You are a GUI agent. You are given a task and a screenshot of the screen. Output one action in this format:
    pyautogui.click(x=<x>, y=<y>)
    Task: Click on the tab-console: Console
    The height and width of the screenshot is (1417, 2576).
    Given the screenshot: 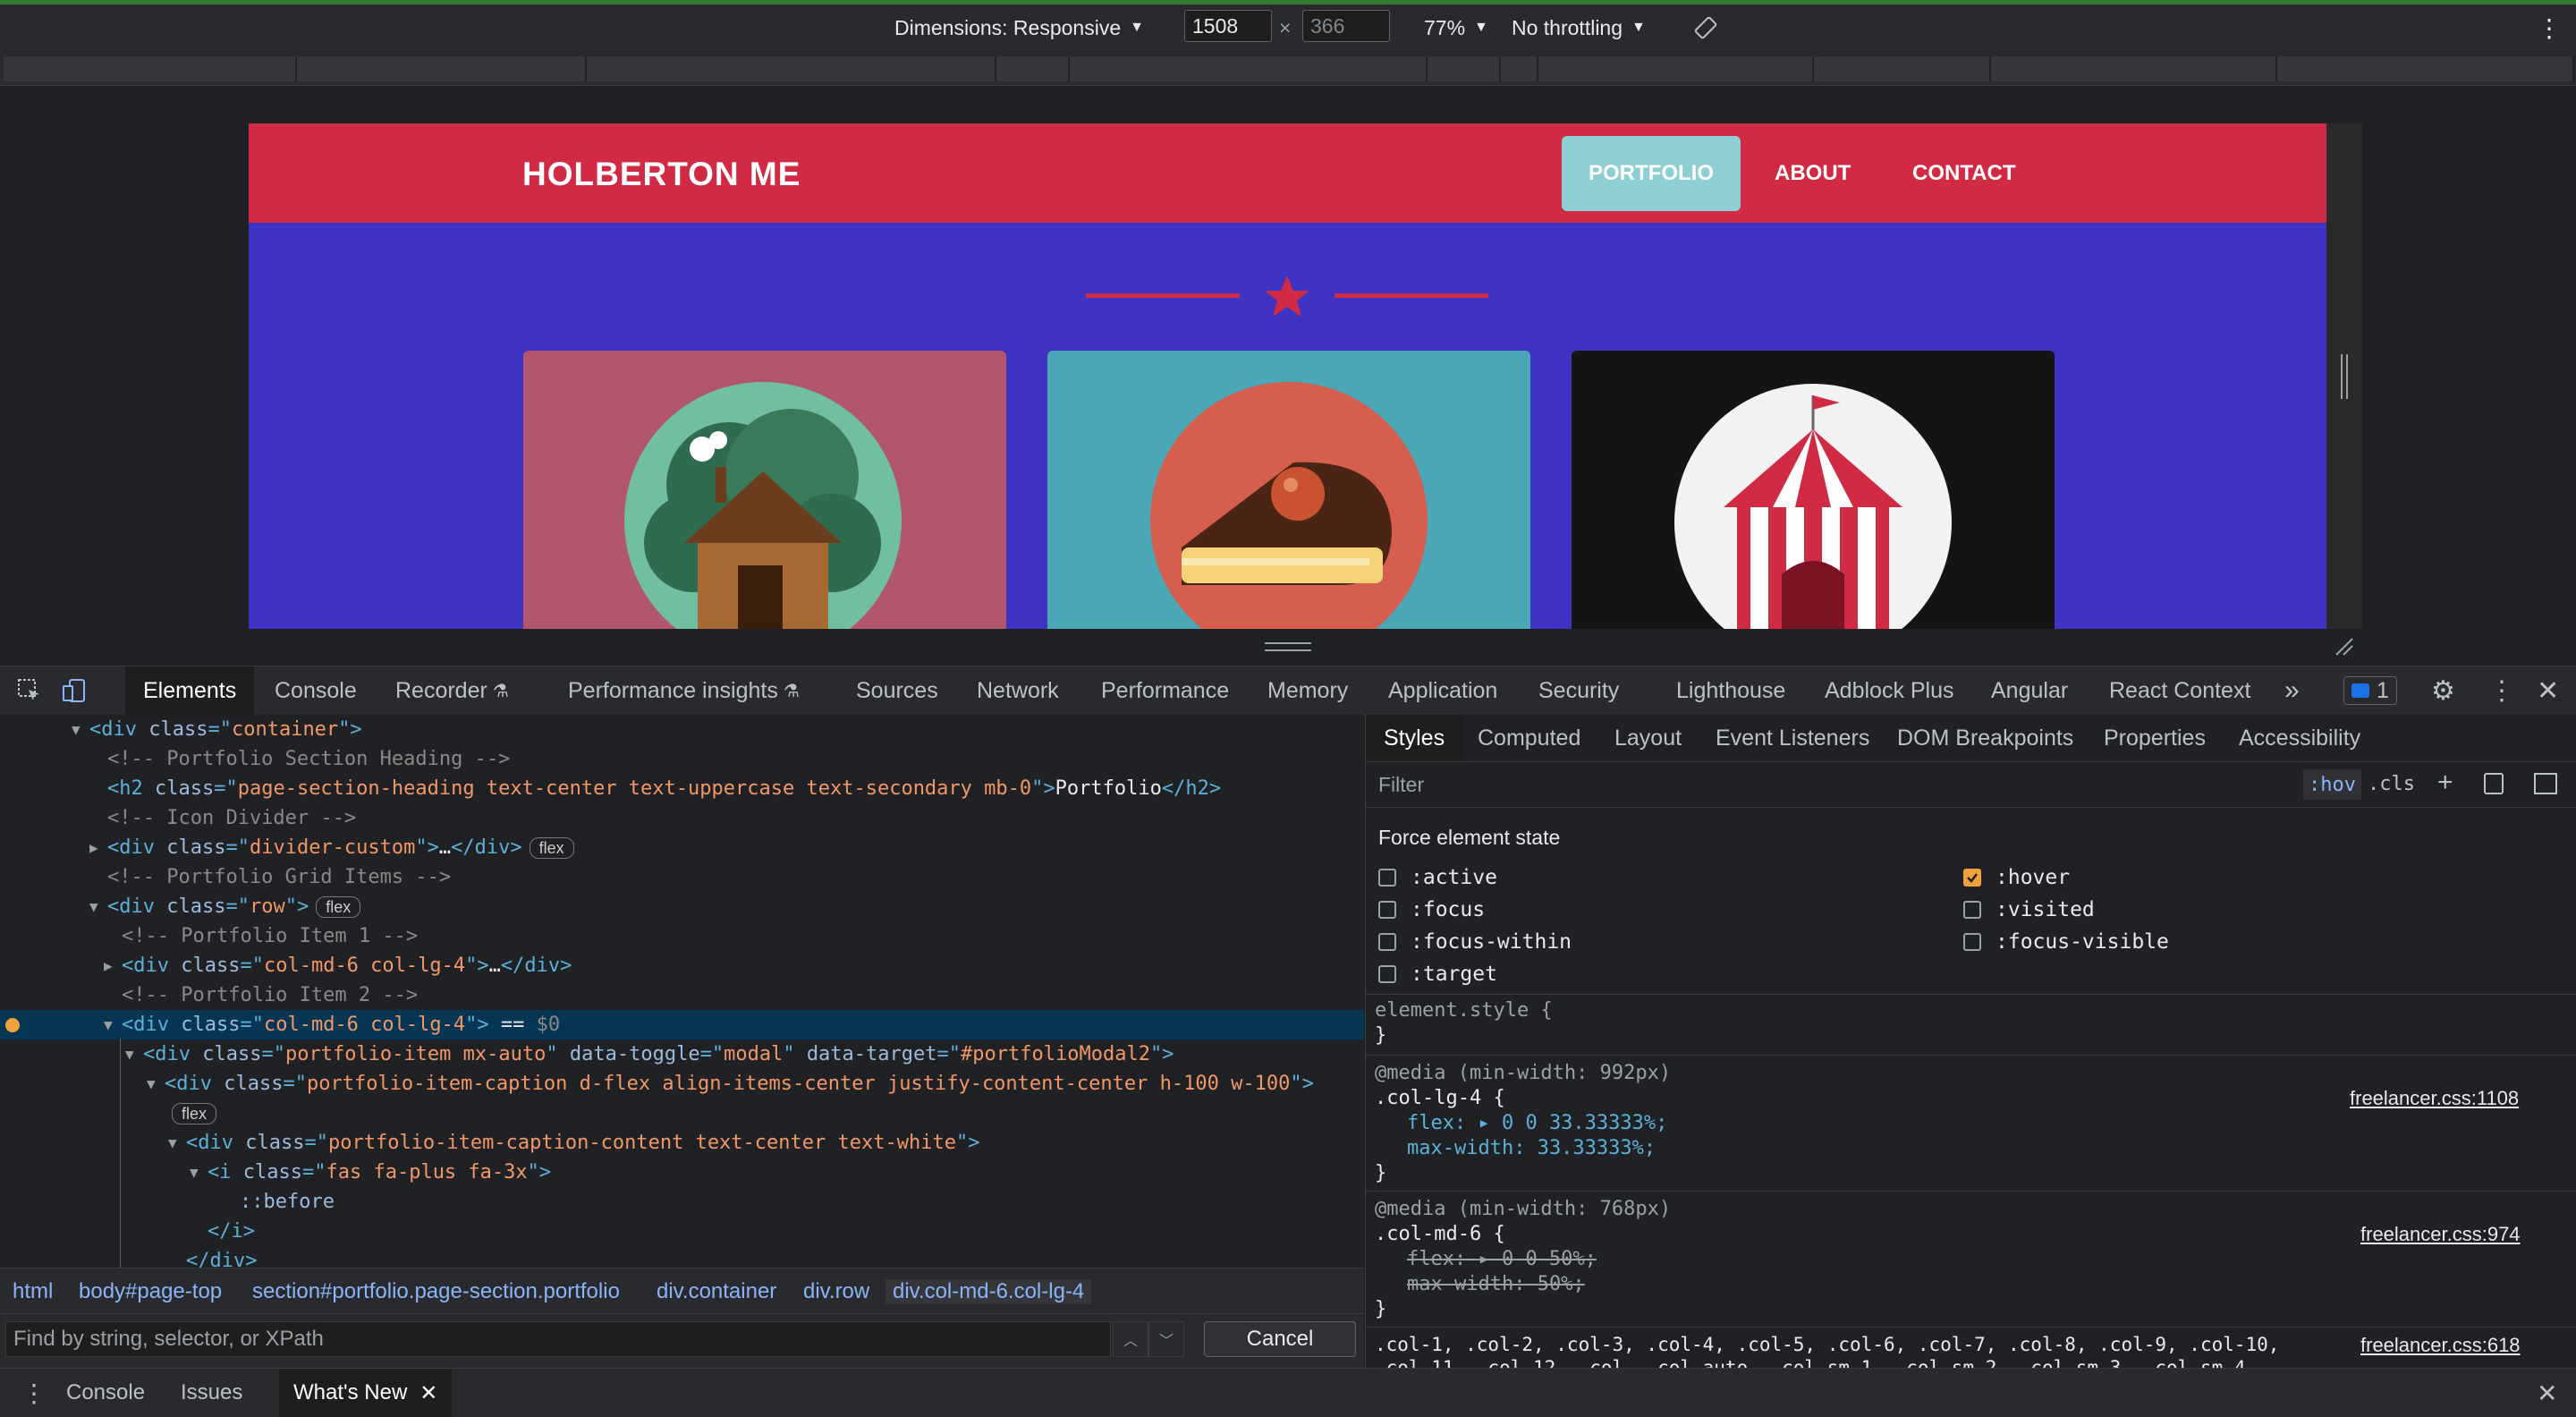 What is the action you would take?
    pyautogui.click(x=316, y=690)
    